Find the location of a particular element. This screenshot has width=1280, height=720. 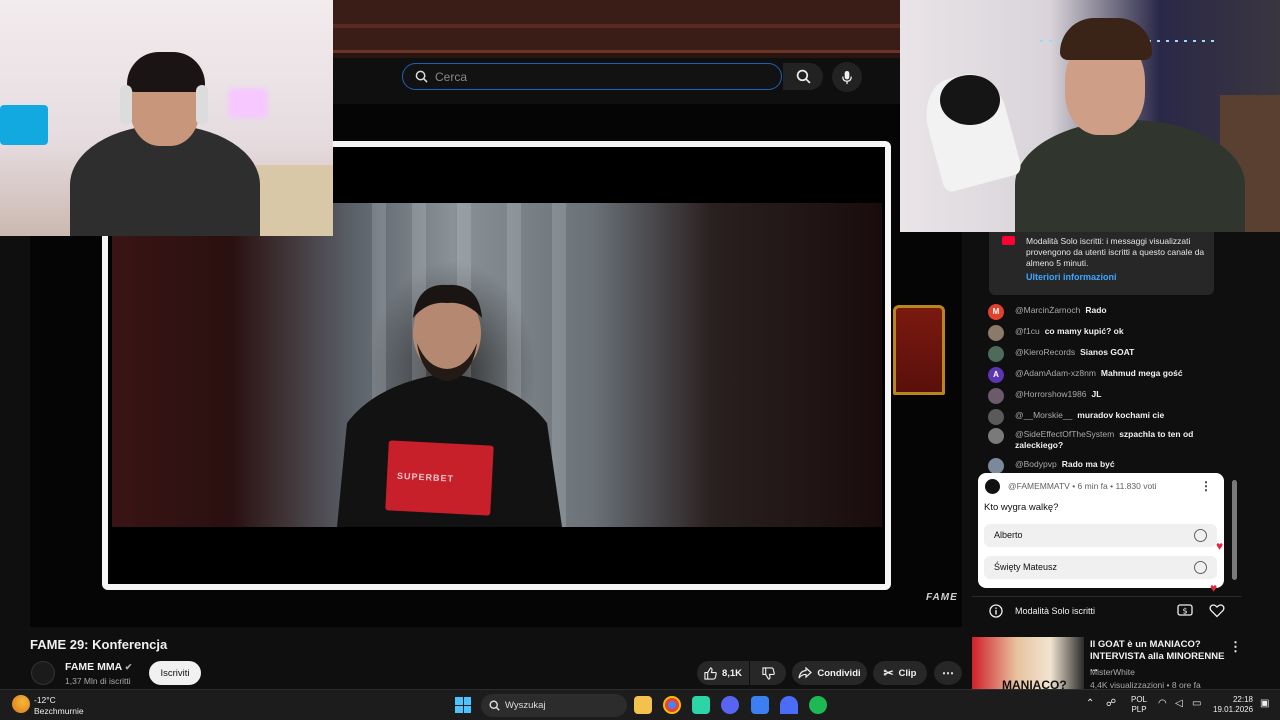

weather-description: Bezchmurnie is located at coordinates (59, 711).